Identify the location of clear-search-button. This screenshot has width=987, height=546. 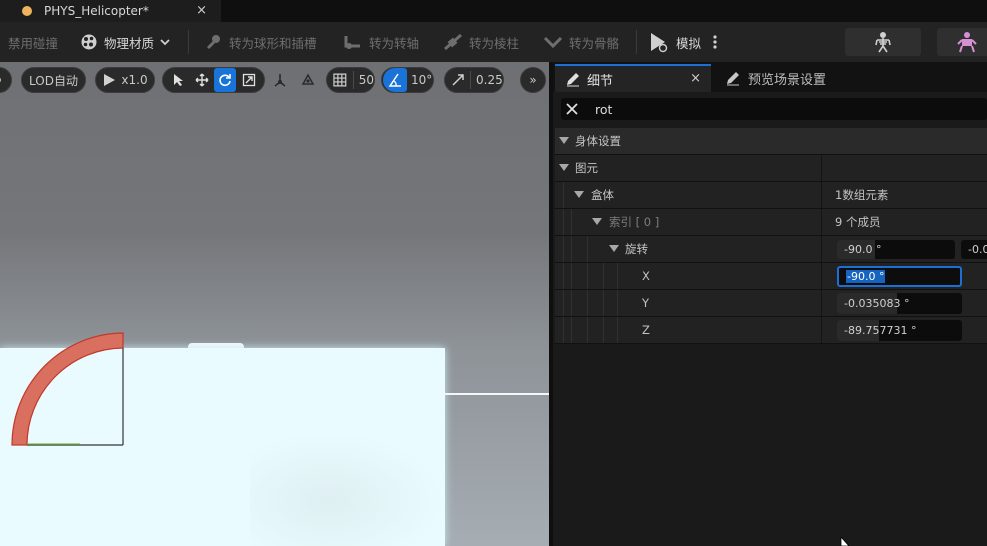
(572, 109).